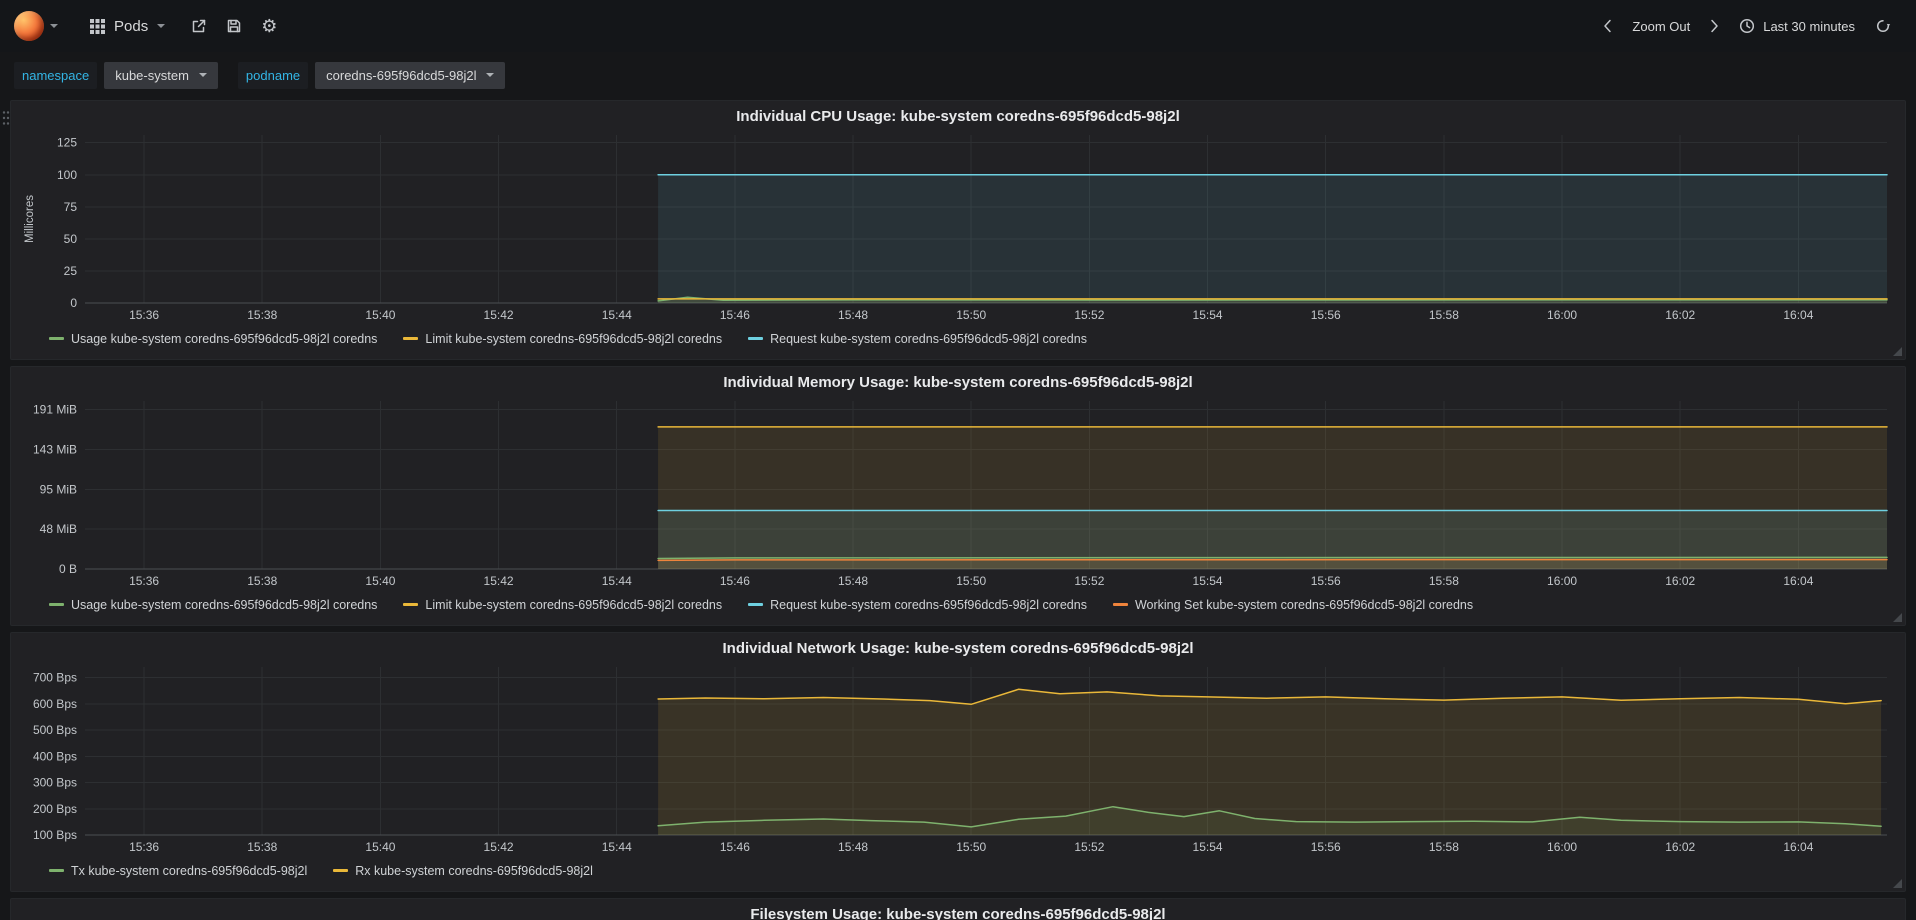 This screenshot has width=1916, height=920. Describe the element at coordinates (29, 26) in the screenshot. I see `grafana-logo-icon` at that location.